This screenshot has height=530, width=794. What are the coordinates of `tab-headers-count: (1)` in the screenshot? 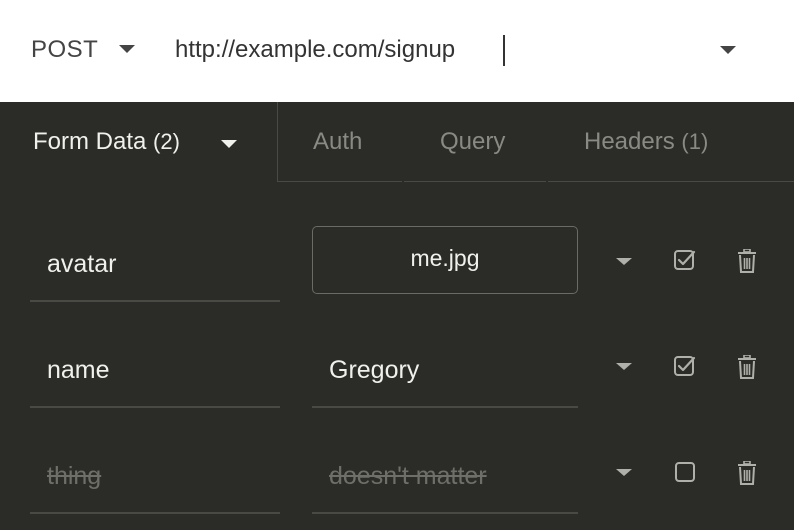 It's located at (695, 141).